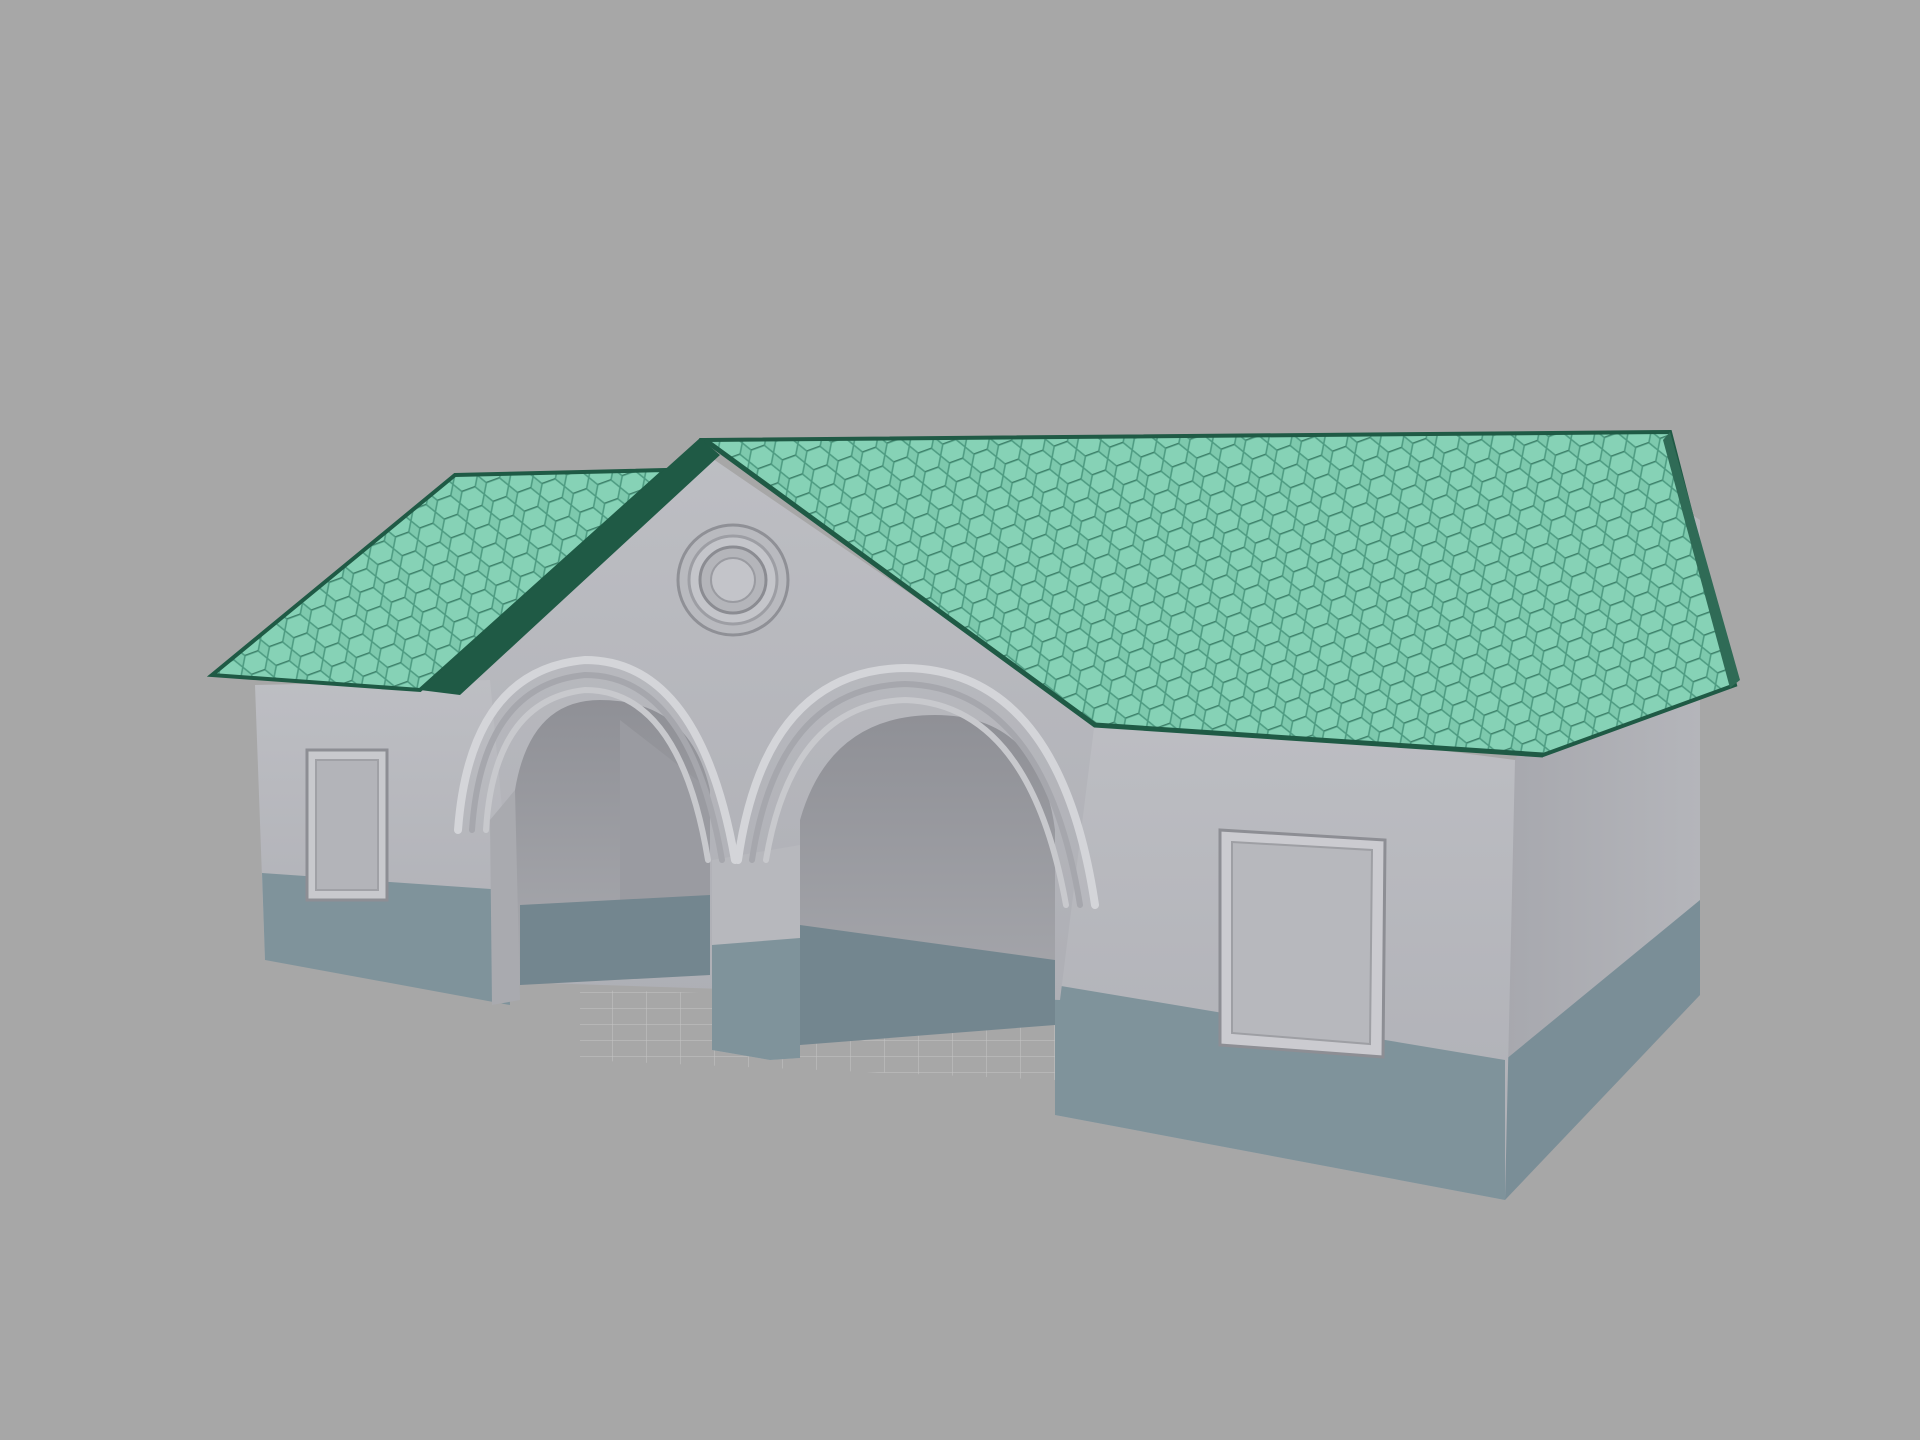  Describe the element at coordinates (615, 940) in the screenshot. I see `left-arch-base` at that location.